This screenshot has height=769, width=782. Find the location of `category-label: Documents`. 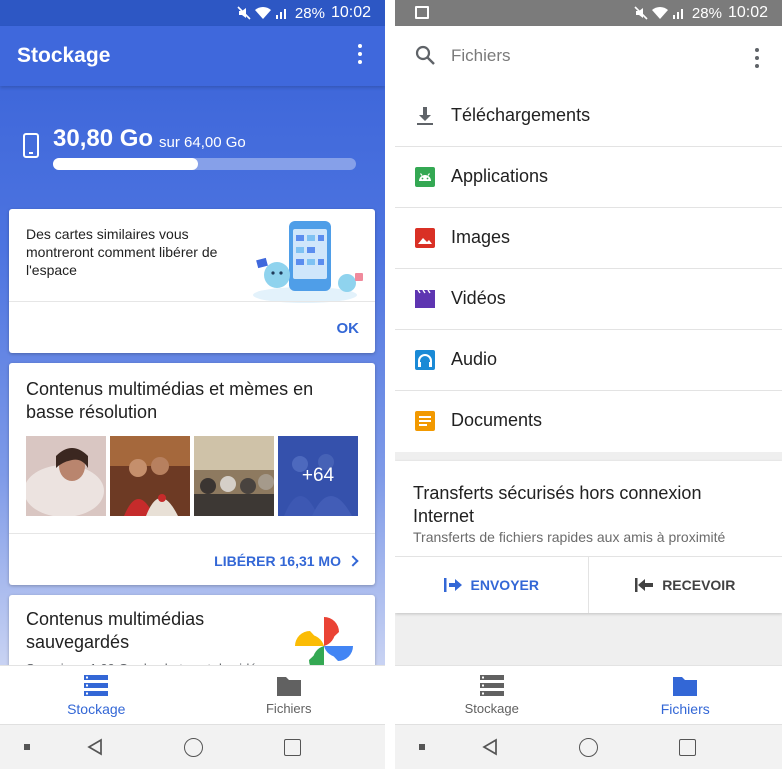

category-label: Documents is located at coordinates (497, 420).